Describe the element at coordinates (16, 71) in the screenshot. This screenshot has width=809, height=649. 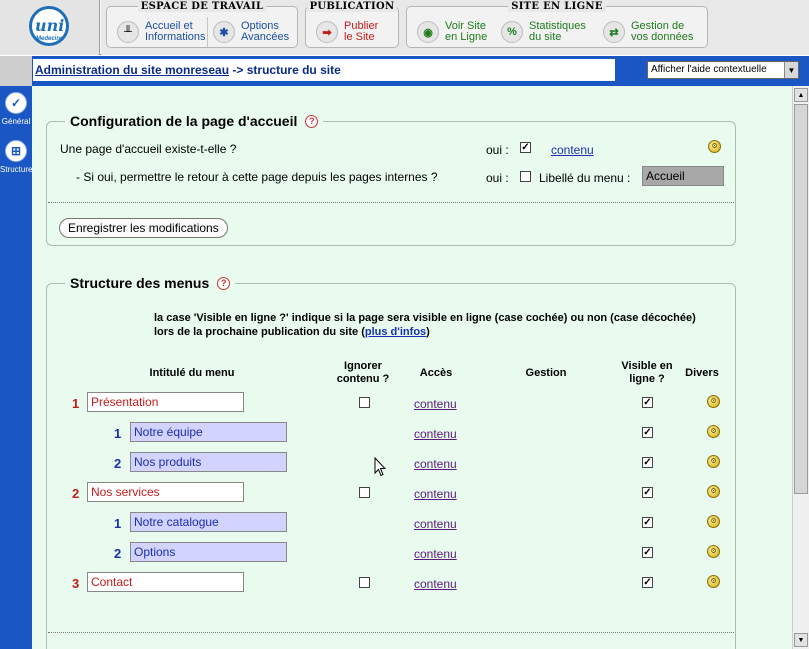
I see `sidebar-cap` at that location.